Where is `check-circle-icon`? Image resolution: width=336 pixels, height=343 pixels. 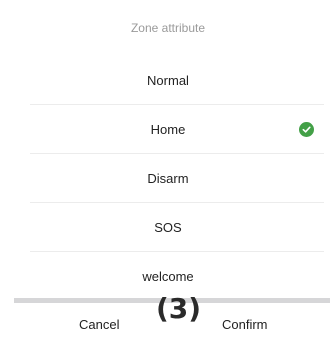 check-circle-icon is located at coordinates (306, 129).